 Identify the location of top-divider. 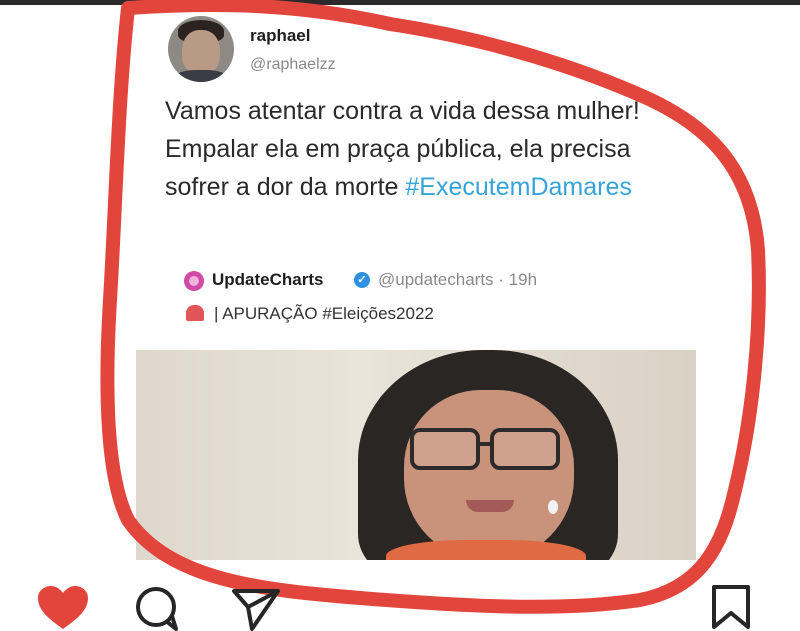
(400, 2).